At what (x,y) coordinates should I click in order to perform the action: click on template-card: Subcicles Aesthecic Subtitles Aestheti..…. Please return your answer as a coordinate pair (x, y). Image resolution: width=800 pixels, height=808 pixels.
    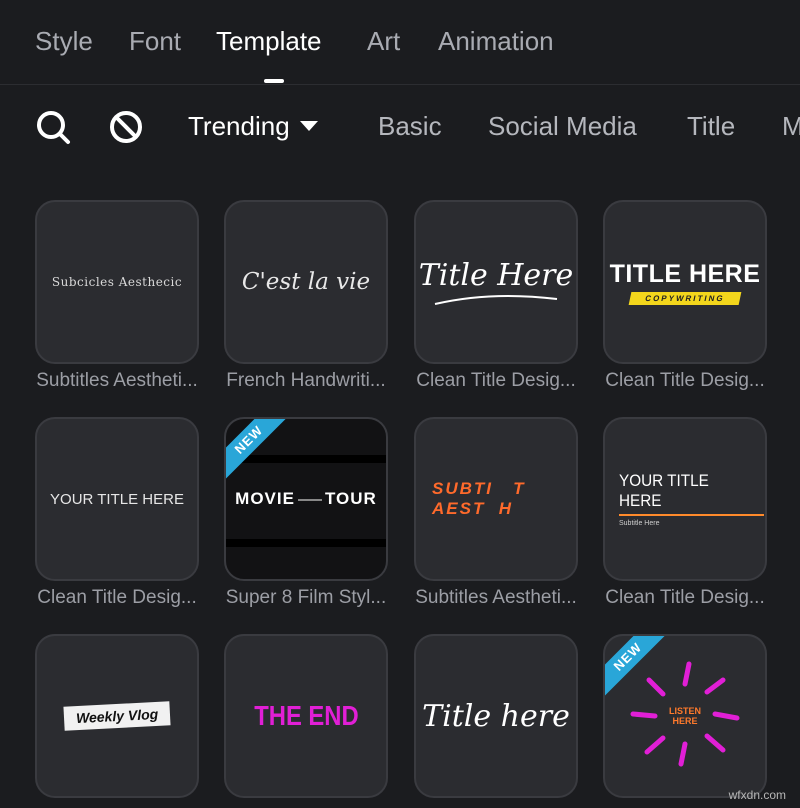
    Looking at the image, I should click on (117, 295).